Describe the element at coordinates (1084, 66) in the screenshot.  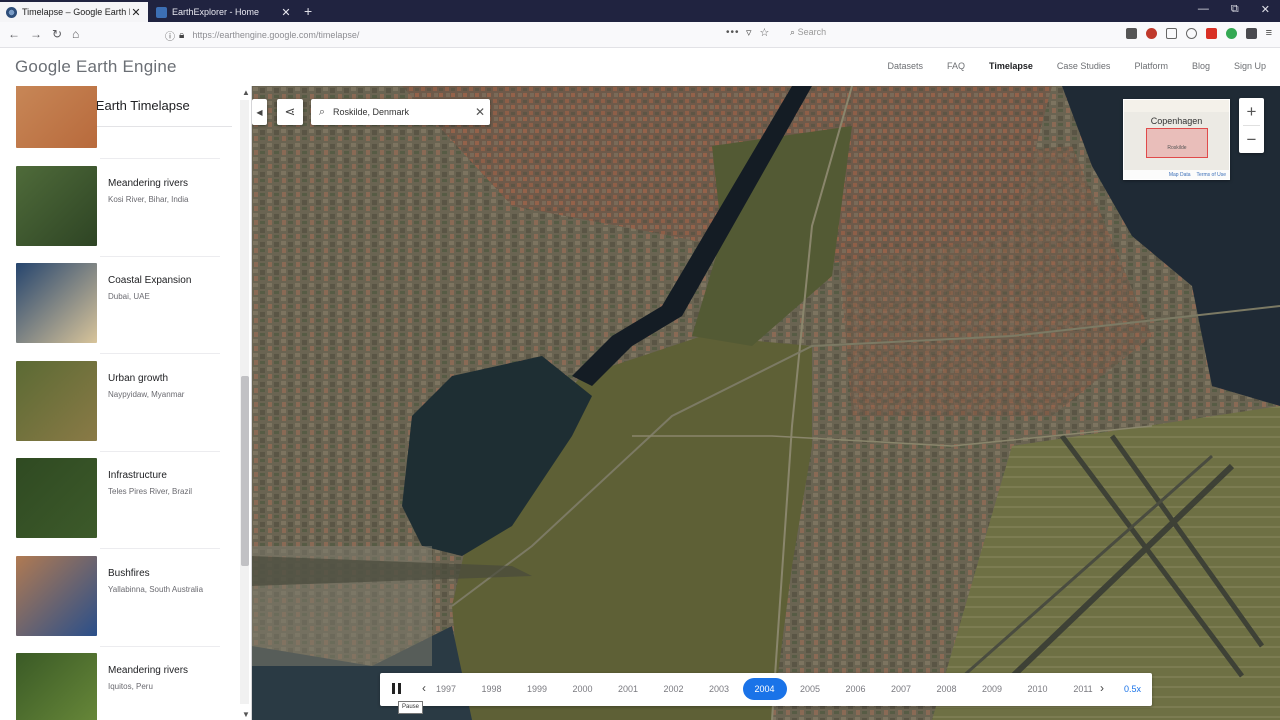
I see `nav-link-case-studies: Case Studies` at that location.